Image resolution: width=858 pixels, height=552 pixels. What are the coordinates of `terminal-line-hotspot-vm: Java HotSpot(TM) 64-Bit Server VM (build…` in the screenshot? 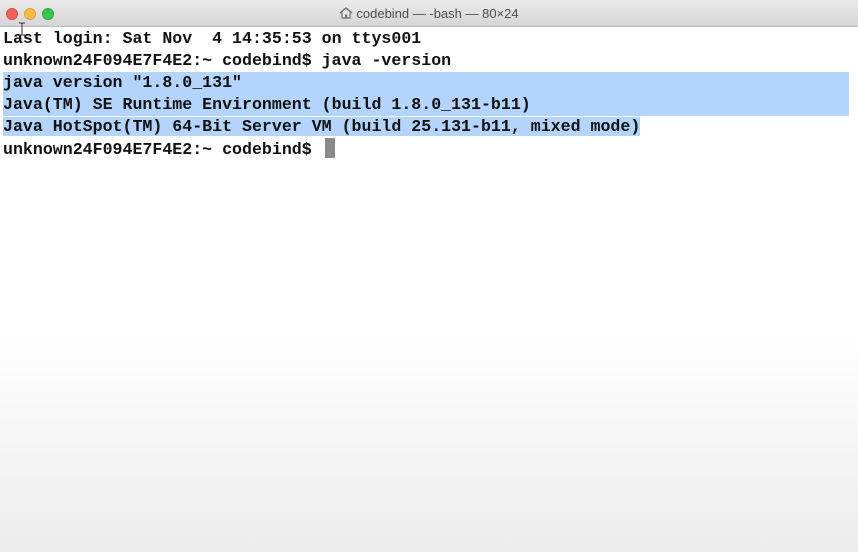 It's located at (426, 127).